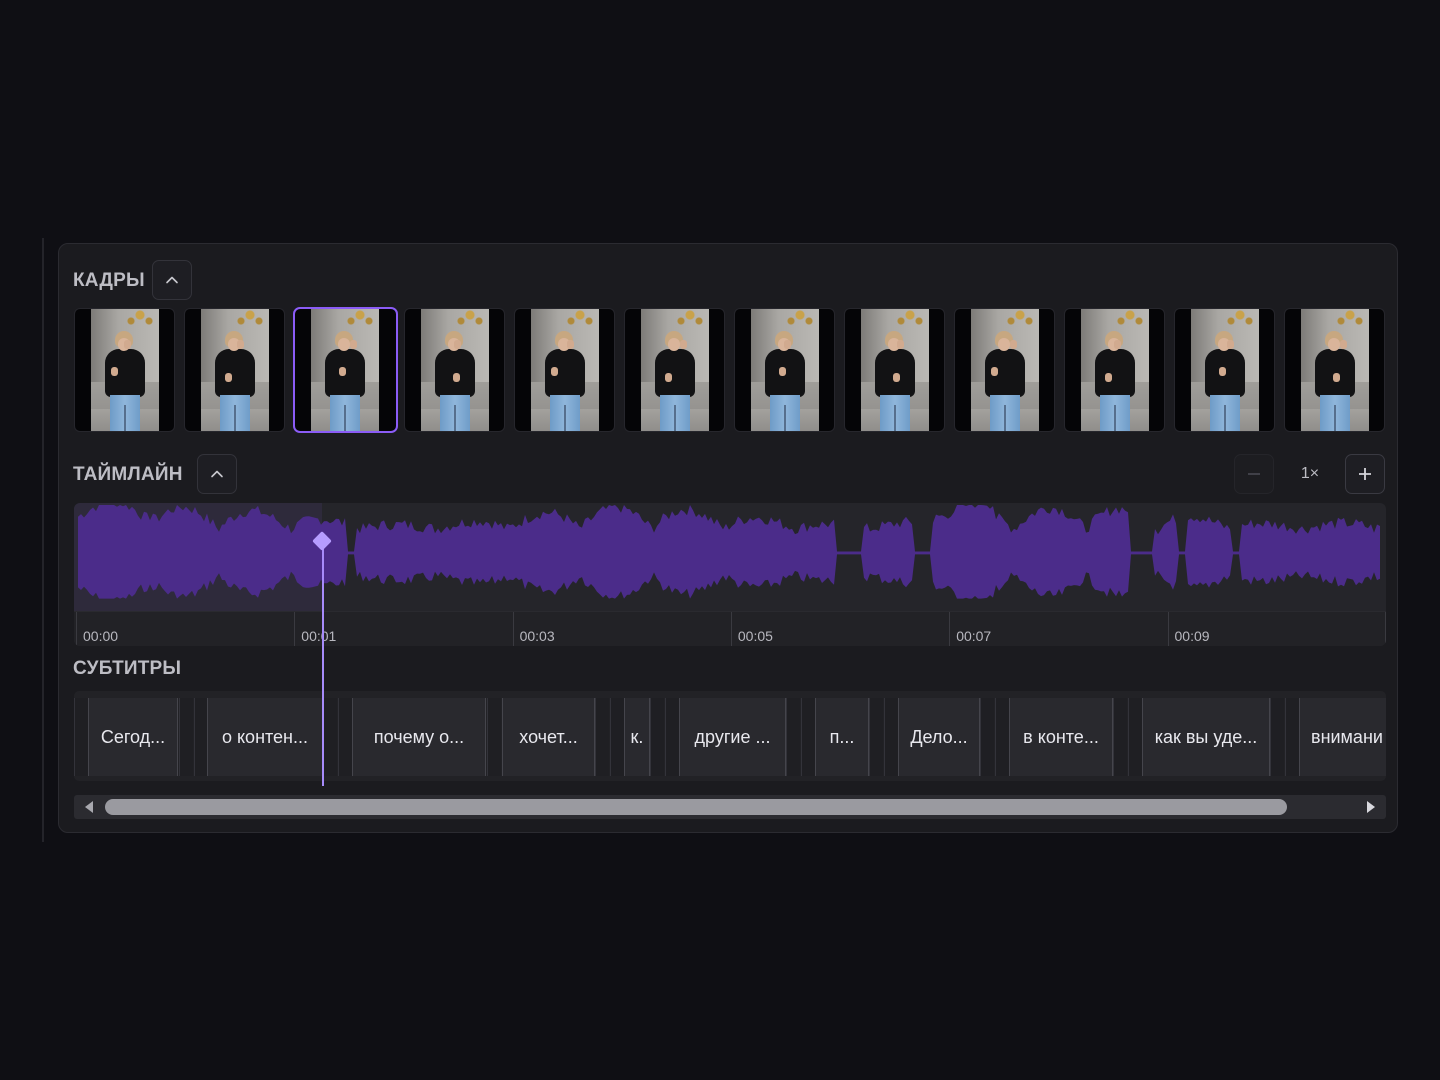 Image resolution: width=1440 pixels, height=1080 pixels. I want to click on time-ruler: 00:00 00:01 00:03 00:05 00:07 00:09, so click(730, 628).